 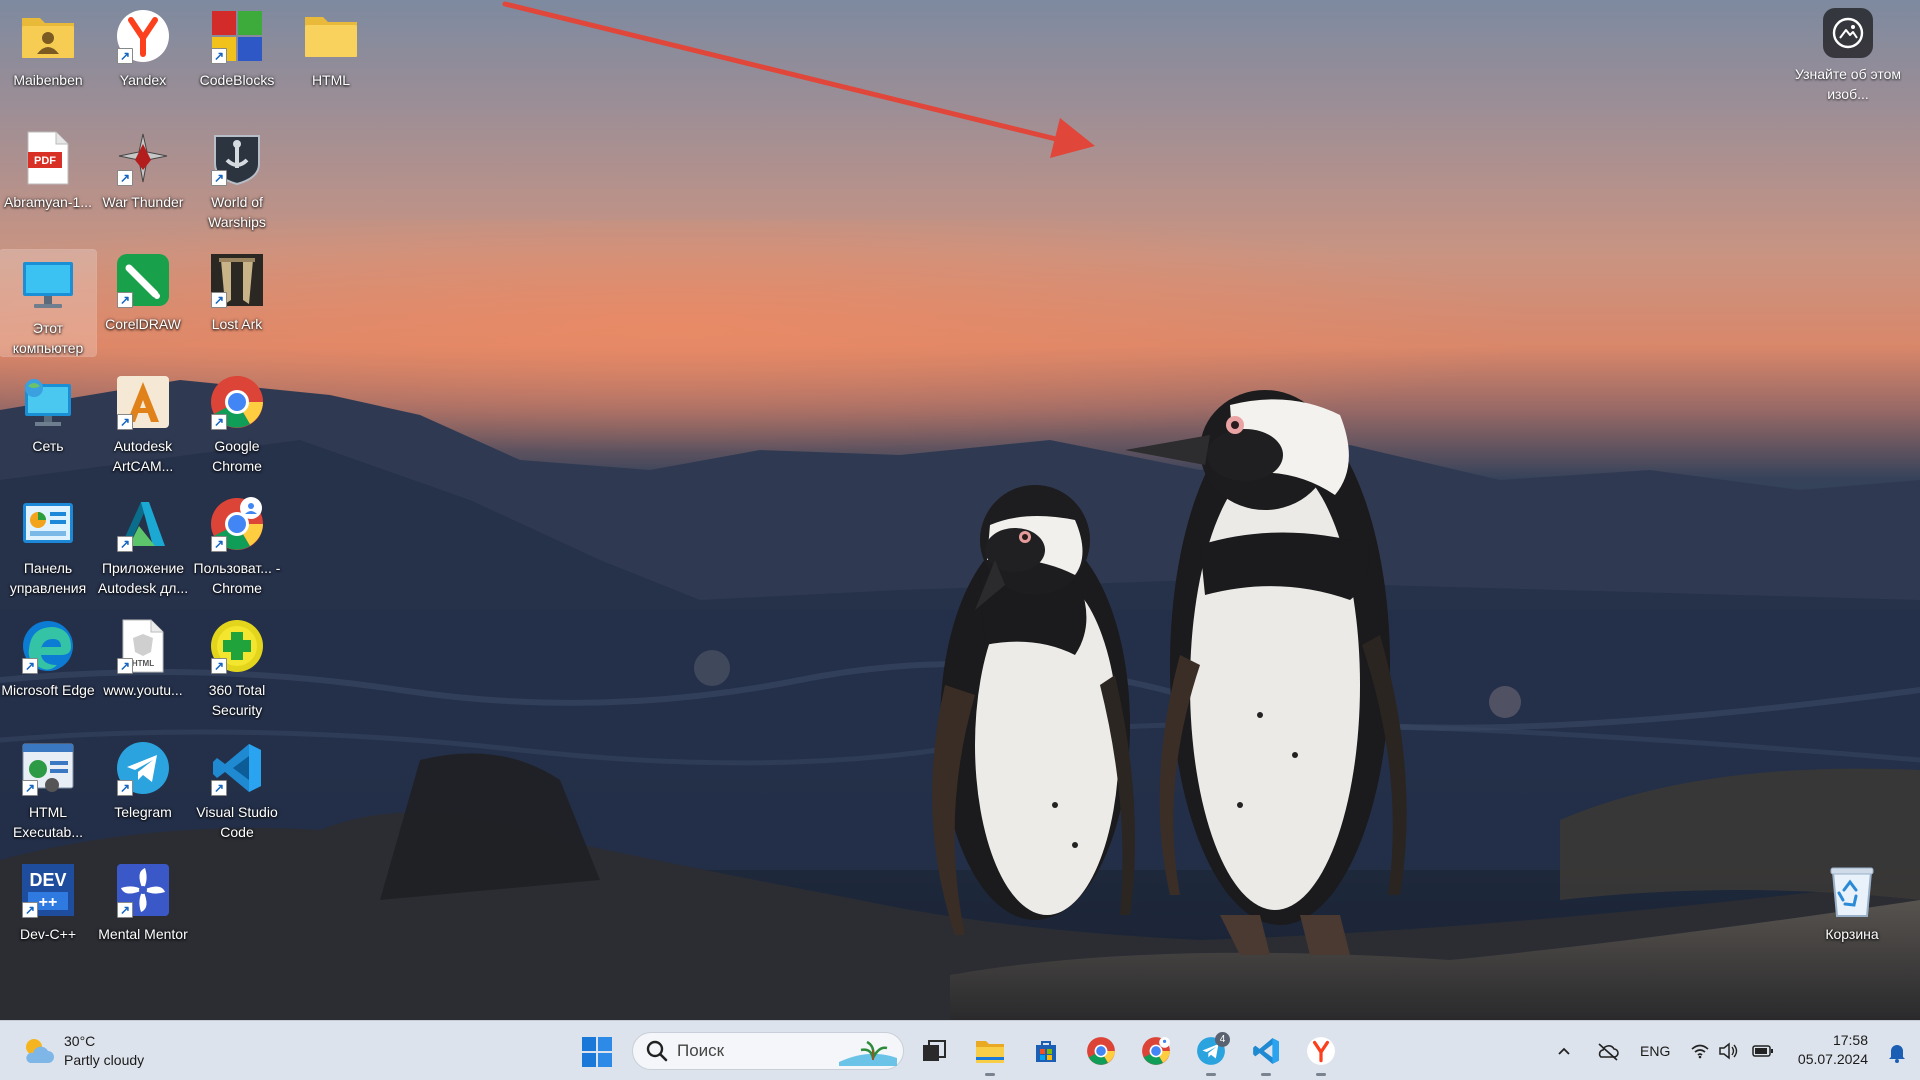 What do you see at coordinates (237, 56) in the screenshot?
I see `desktop-icon-codeblocks: ↗ CodeBlocks` at bounding box center [237, 56].